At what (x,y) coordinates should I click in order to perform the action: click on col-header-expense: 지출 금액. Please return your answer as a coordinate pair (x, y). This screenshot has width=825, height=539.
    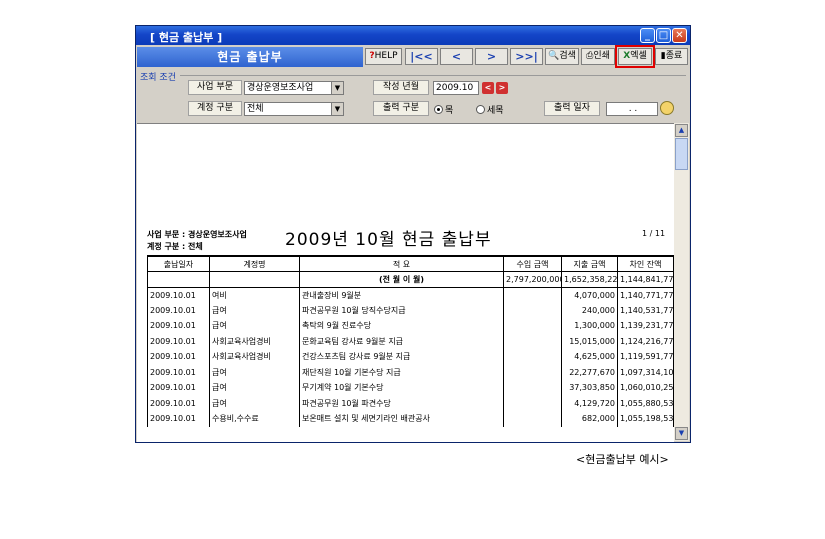
    Looking at the image, I should click on (589, 263).